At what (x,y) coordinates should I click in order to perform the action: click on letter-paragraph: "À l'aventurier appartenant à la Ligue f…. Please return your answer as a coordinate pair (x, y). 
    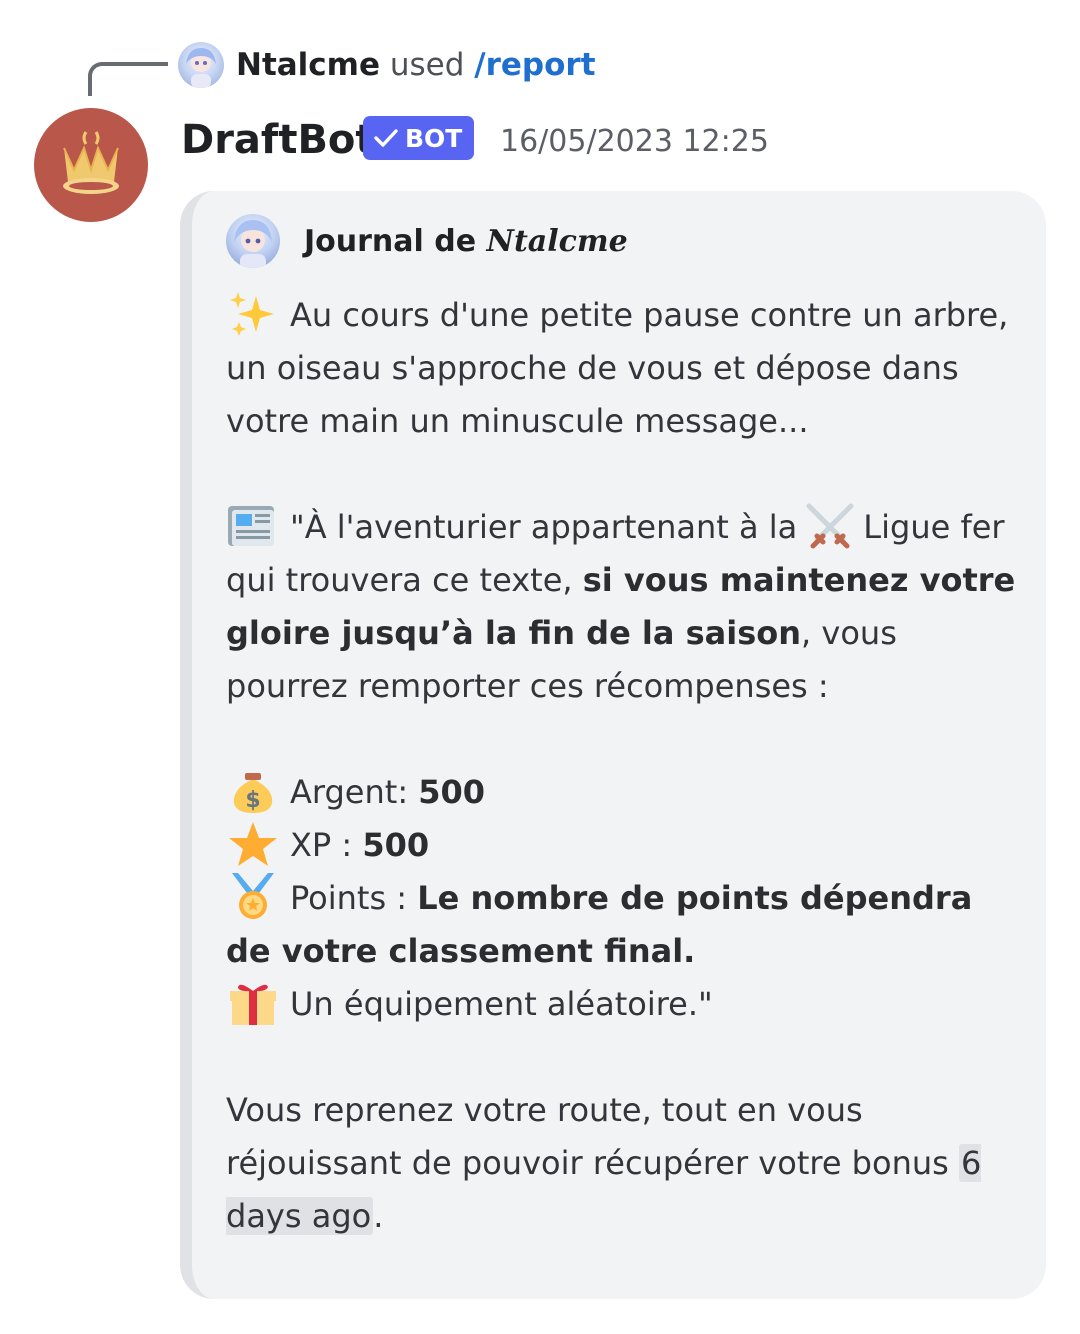
    Looking at the image, I should click on (626, 607).